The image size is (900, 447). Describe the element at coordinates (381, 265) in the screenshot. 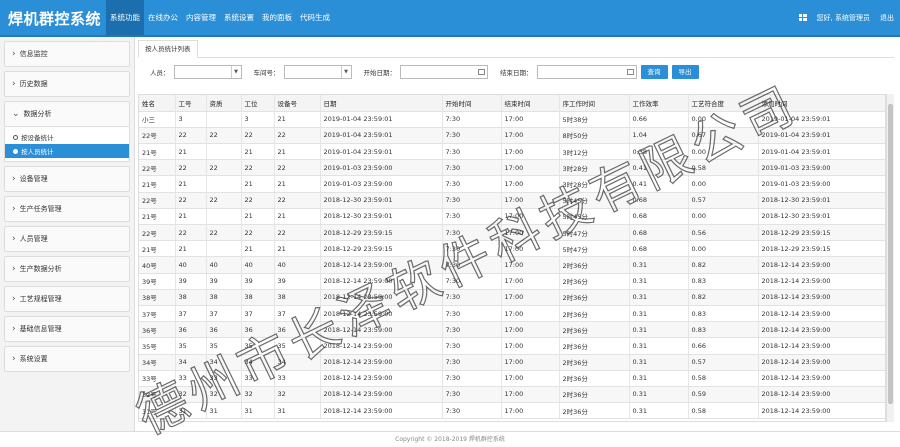

I see `table-cell: 2018-12-14 23:59:00` at that location.